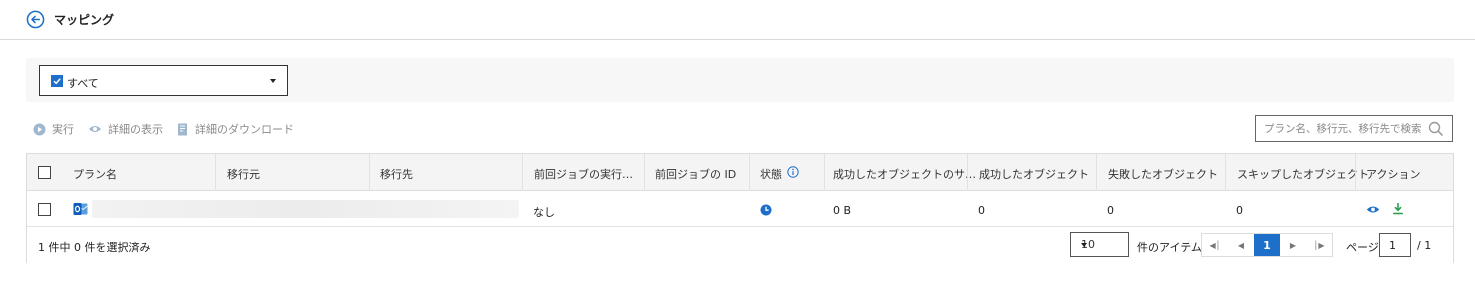 This screenshot has width=1475, height=306. Describe the element at coordinates (1319, 245) in the screenshot. I see `last-page-button: │▶` at that location.